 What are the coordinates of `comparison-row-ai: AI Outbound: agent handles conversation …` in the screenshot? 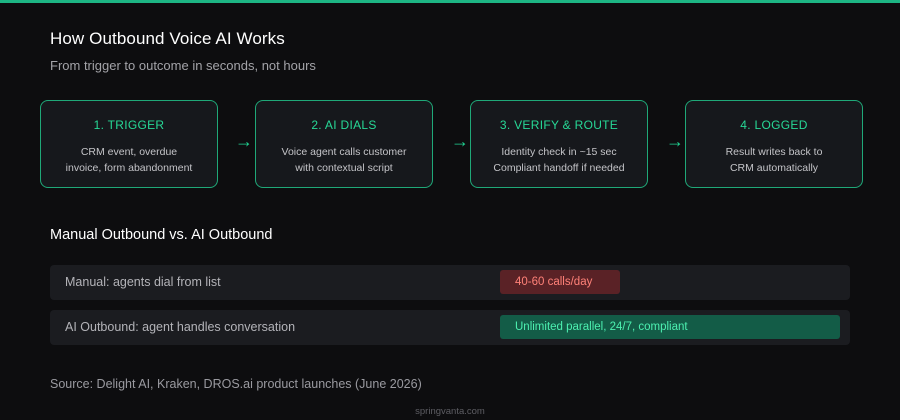 It's located at (450, 327).